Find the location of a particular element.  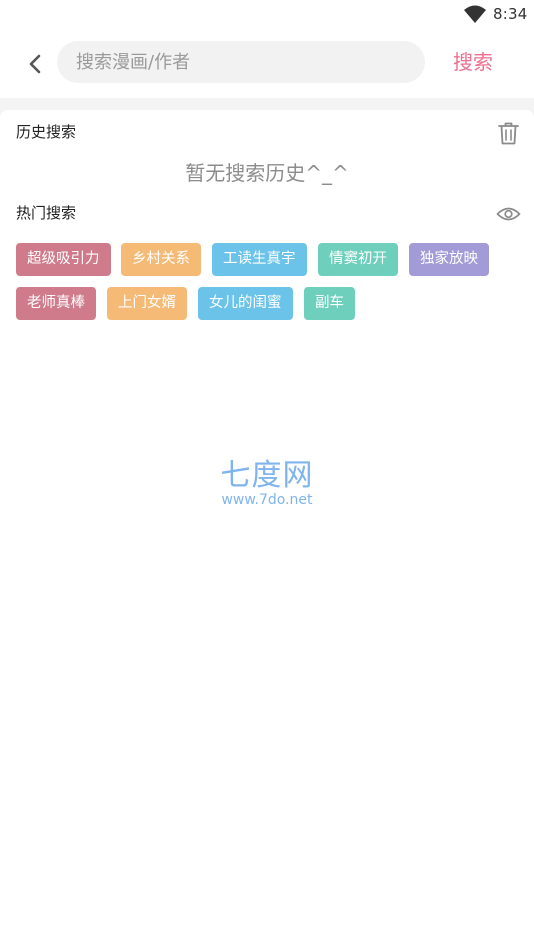

hot-tag: 女儿的闺蜜 is located at coordinates (245, 303).